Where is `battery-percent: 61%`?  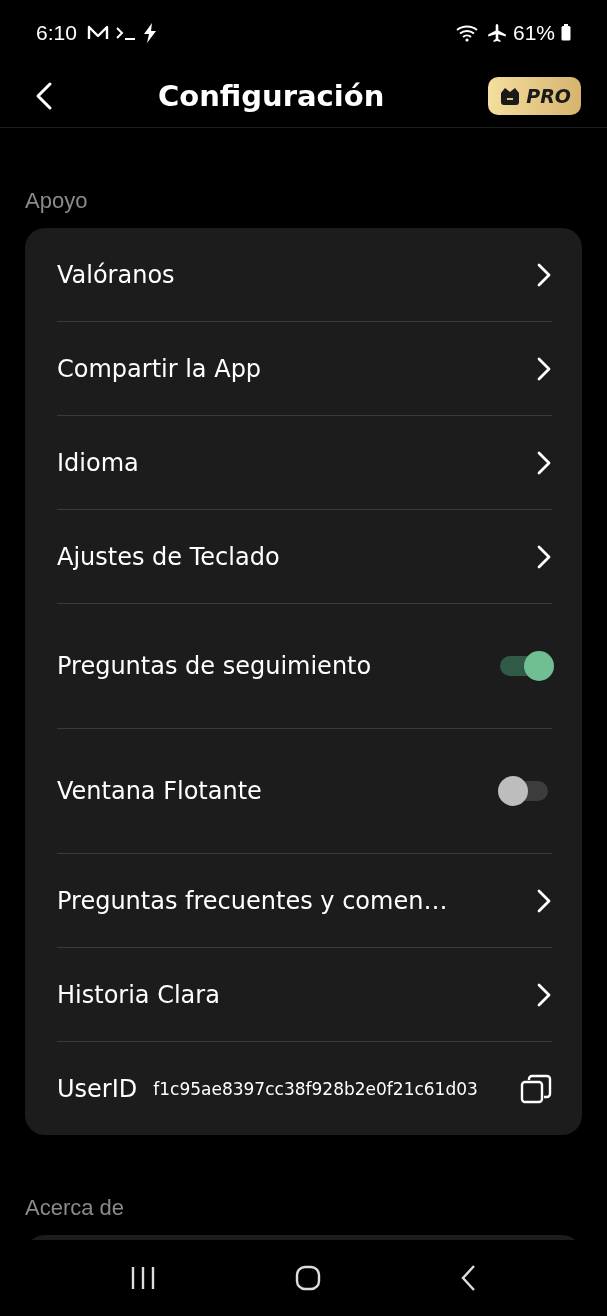 battery-percent: 61% is located at coordinates (533, 32).